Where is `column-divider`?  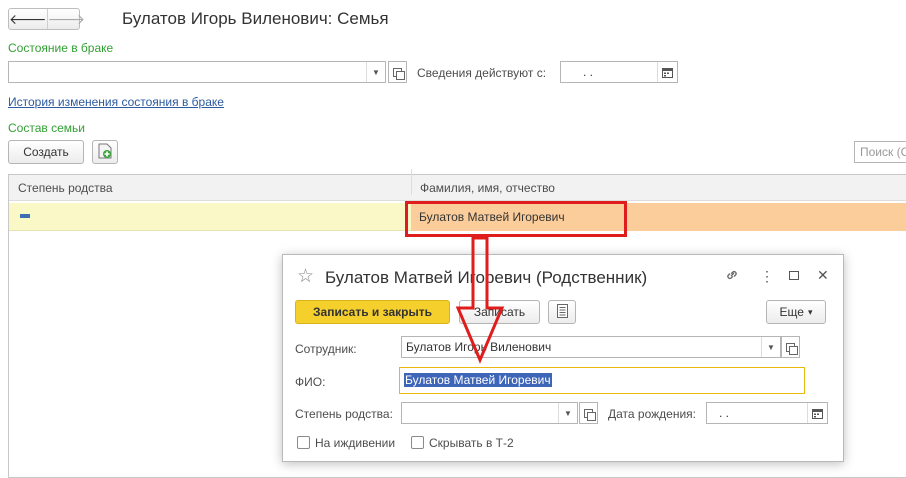 column-divider is located at coordinates (411, 182).